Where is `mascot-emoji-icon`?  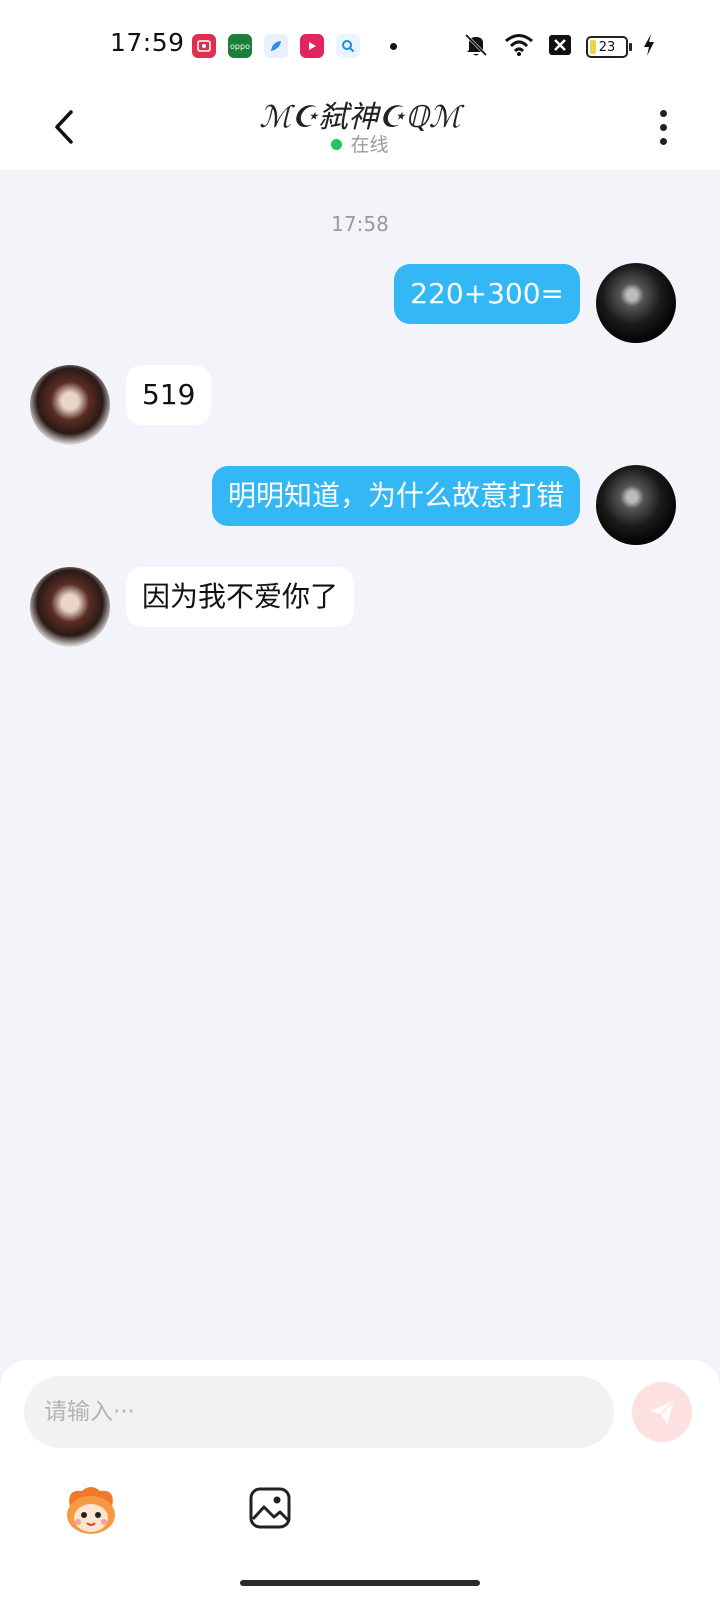 mascot-emoji-icon is located at coordinates (91, 1509).